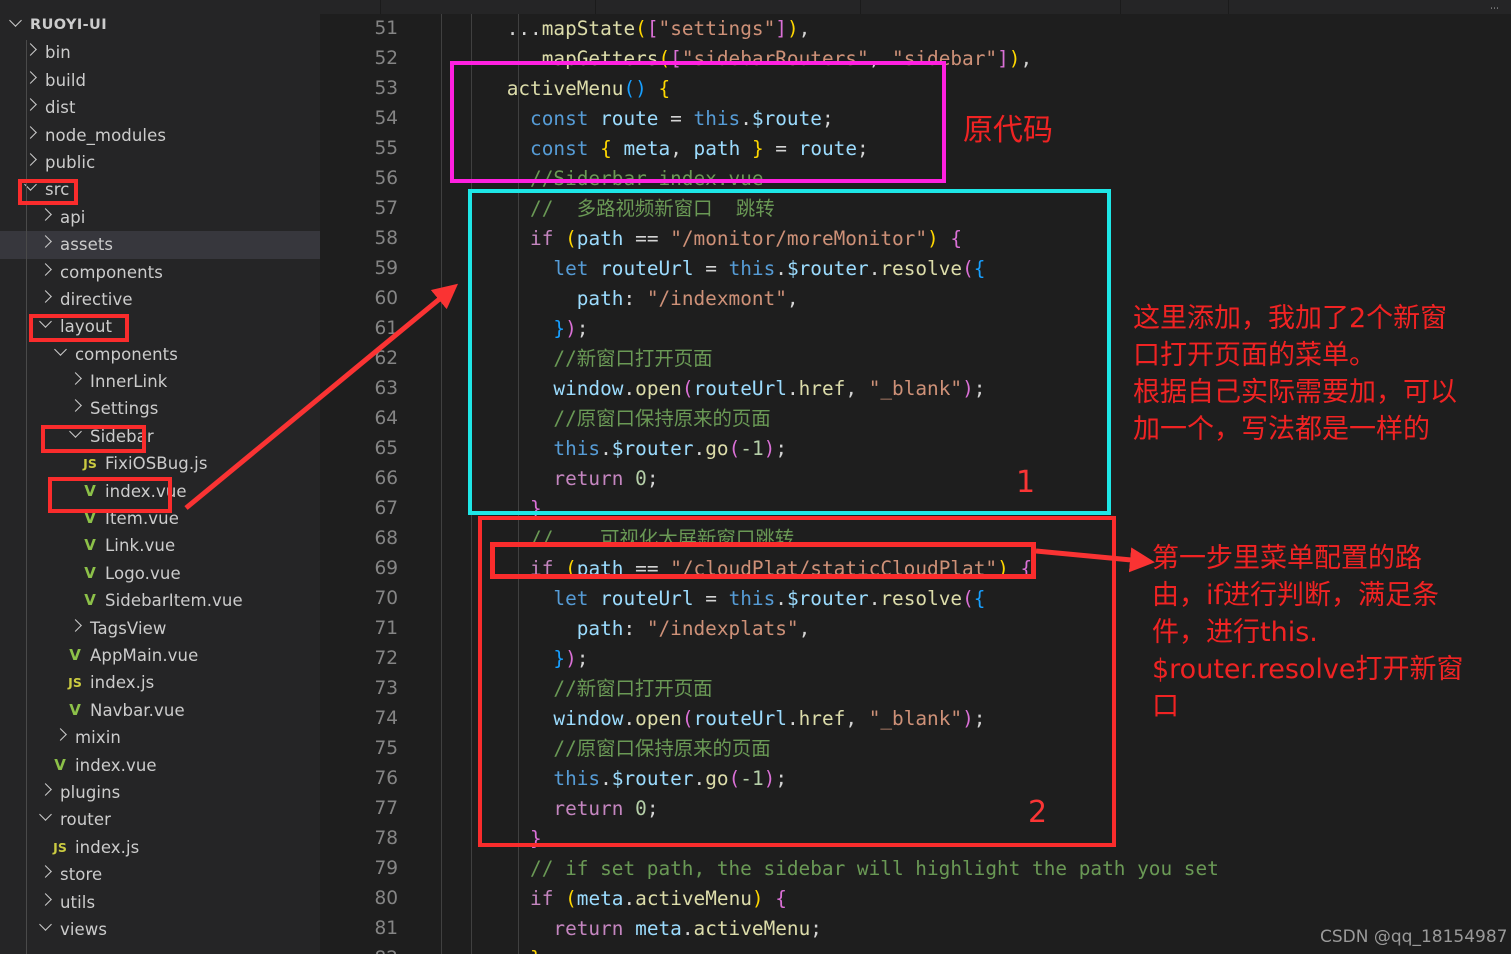  Describe the element at coordinates (160, 25) in the screenshot. I see `tree-item-ruoyi-ui: RUOYI-UI` at that location.